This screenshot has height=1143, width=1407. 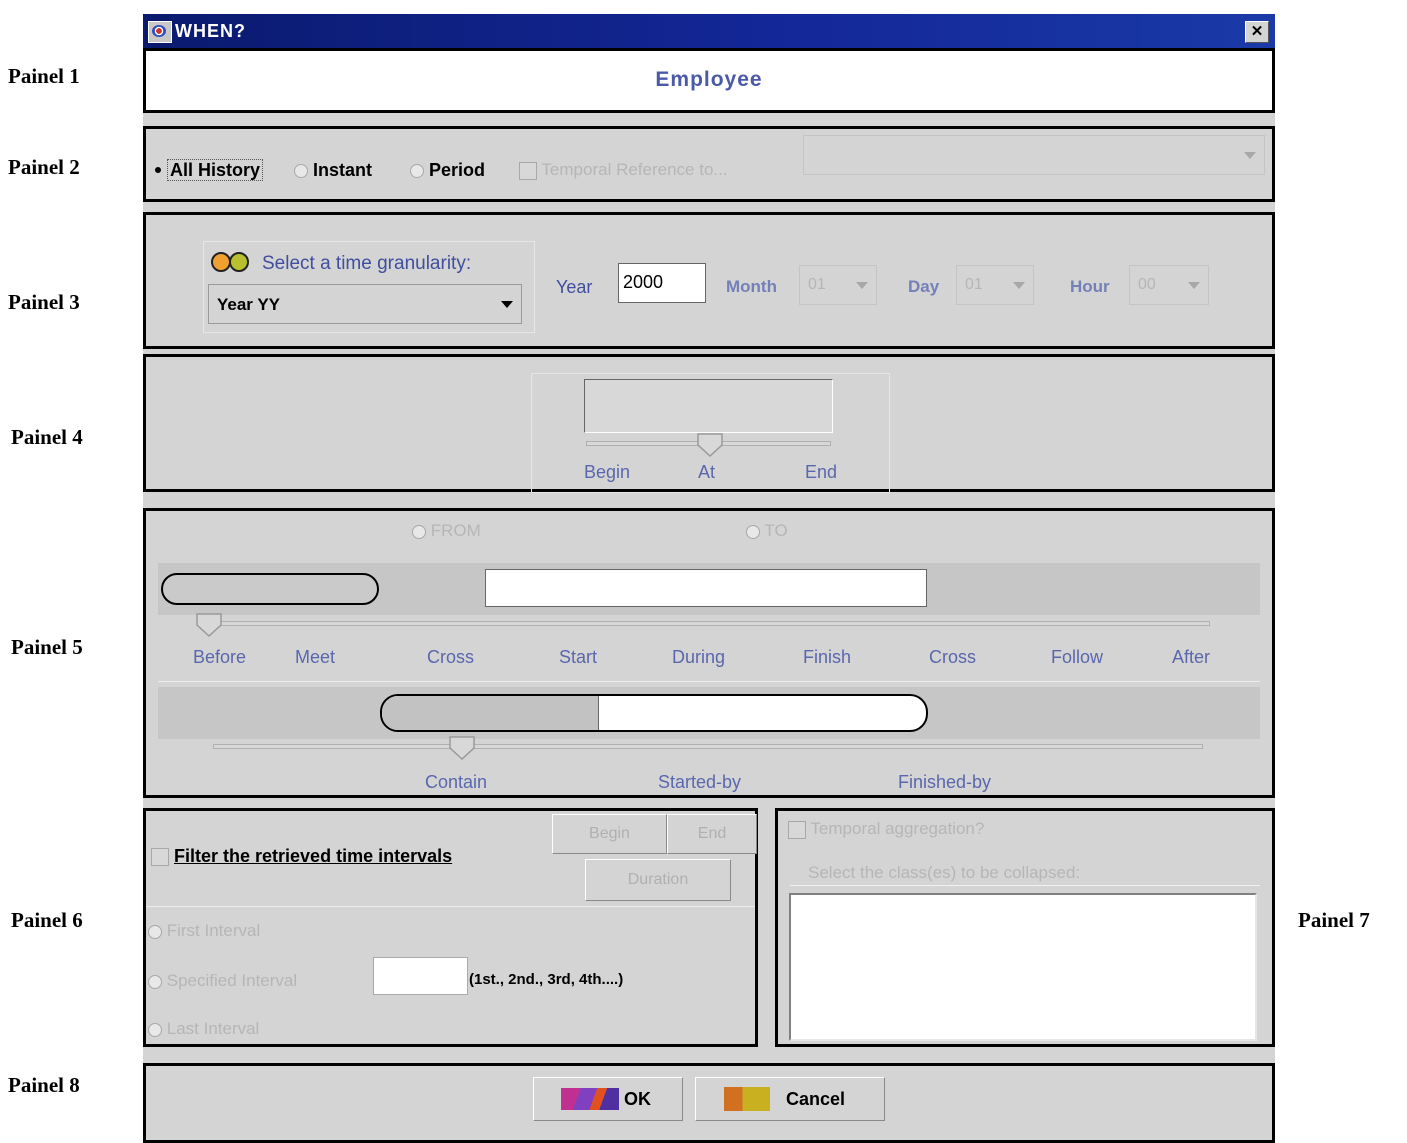 What do you see at coordinates (220, 657) in the screenshot?
I see `relation-before: Before` at bounding box center [220, 657].